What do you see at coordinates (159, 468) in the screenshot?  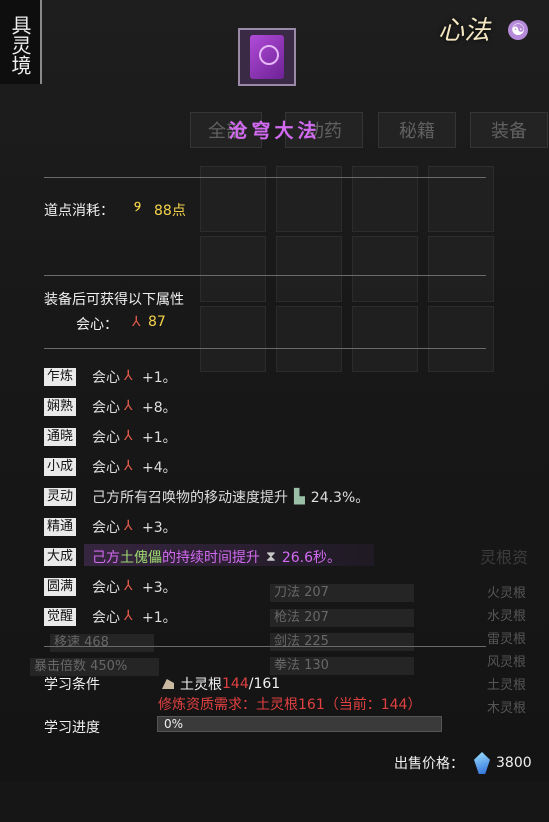 I see `level-value: +4。` at bounding box center [159, 468].